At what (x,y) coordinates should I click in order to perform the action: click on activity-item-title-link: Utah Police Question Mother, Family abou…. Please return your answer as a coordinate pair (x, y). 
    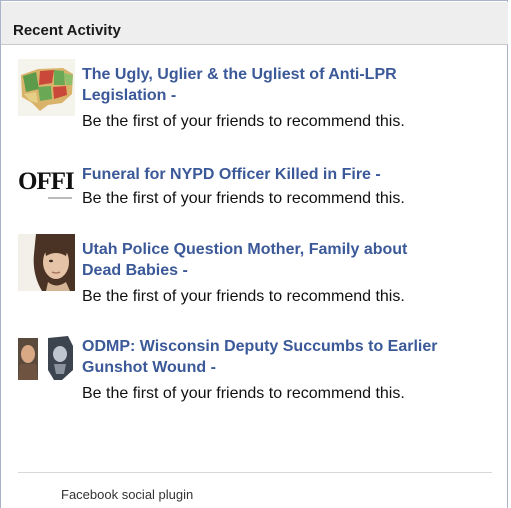
    Looking at the image, I should click on (289, 260).